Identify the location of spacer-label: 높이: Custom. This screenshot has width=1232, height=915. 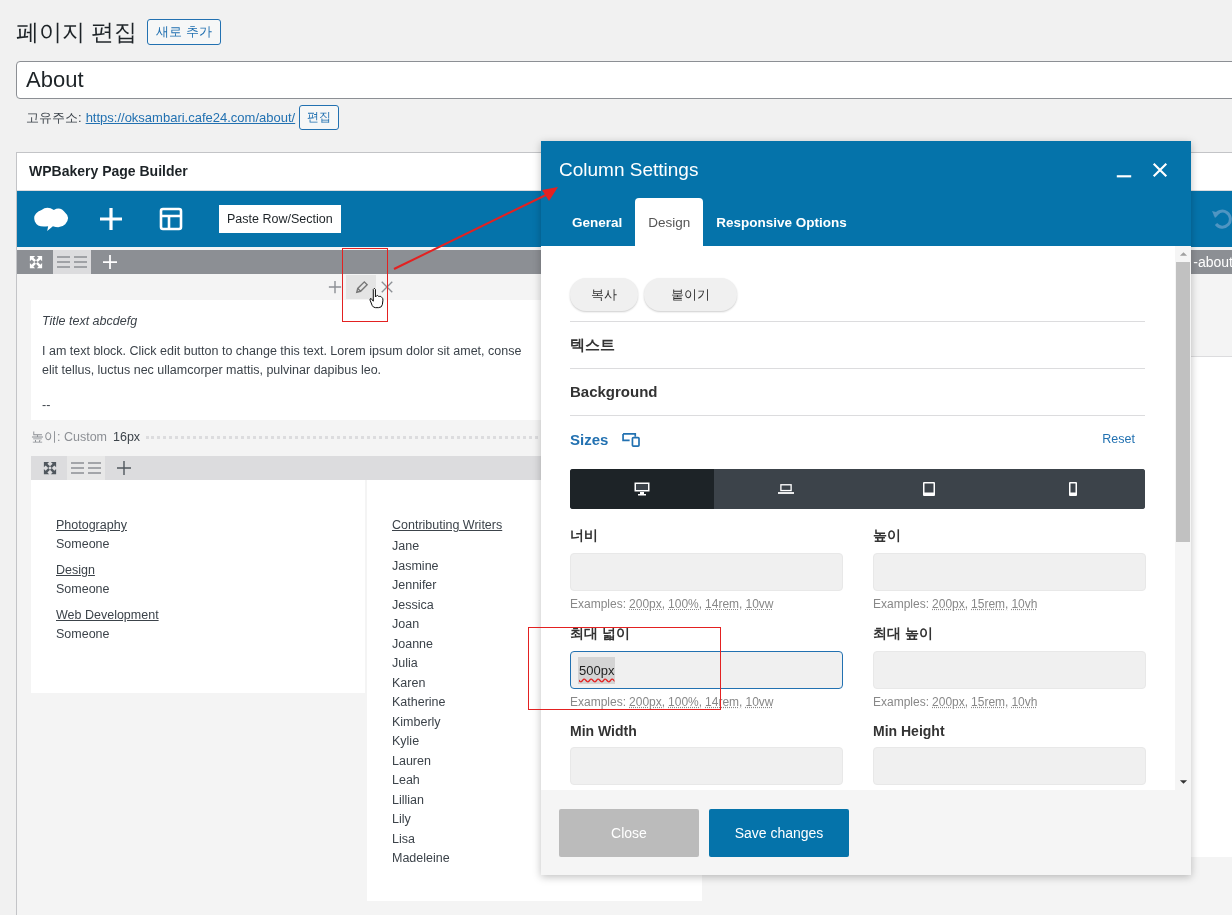
(69, 437).